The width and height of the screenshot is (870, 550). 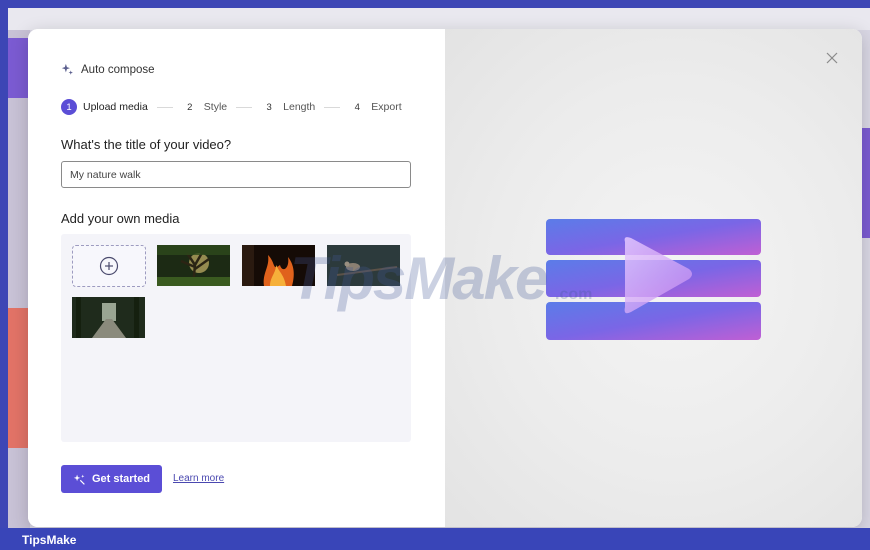 What do you see at coordinates (118, 69) in the screenshot?
I see `auto-compose-title: Auto compose` at bounding box center [118, 69].